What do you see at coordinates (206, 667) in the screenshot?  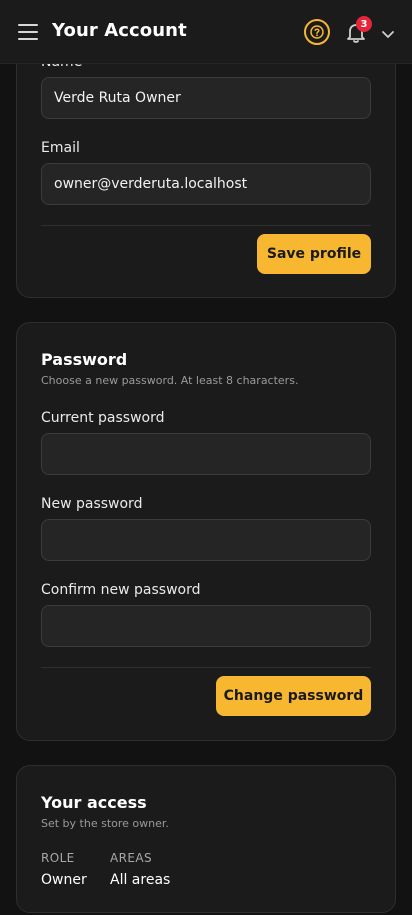 I see `password-divider` at bounding box center [206, 667].